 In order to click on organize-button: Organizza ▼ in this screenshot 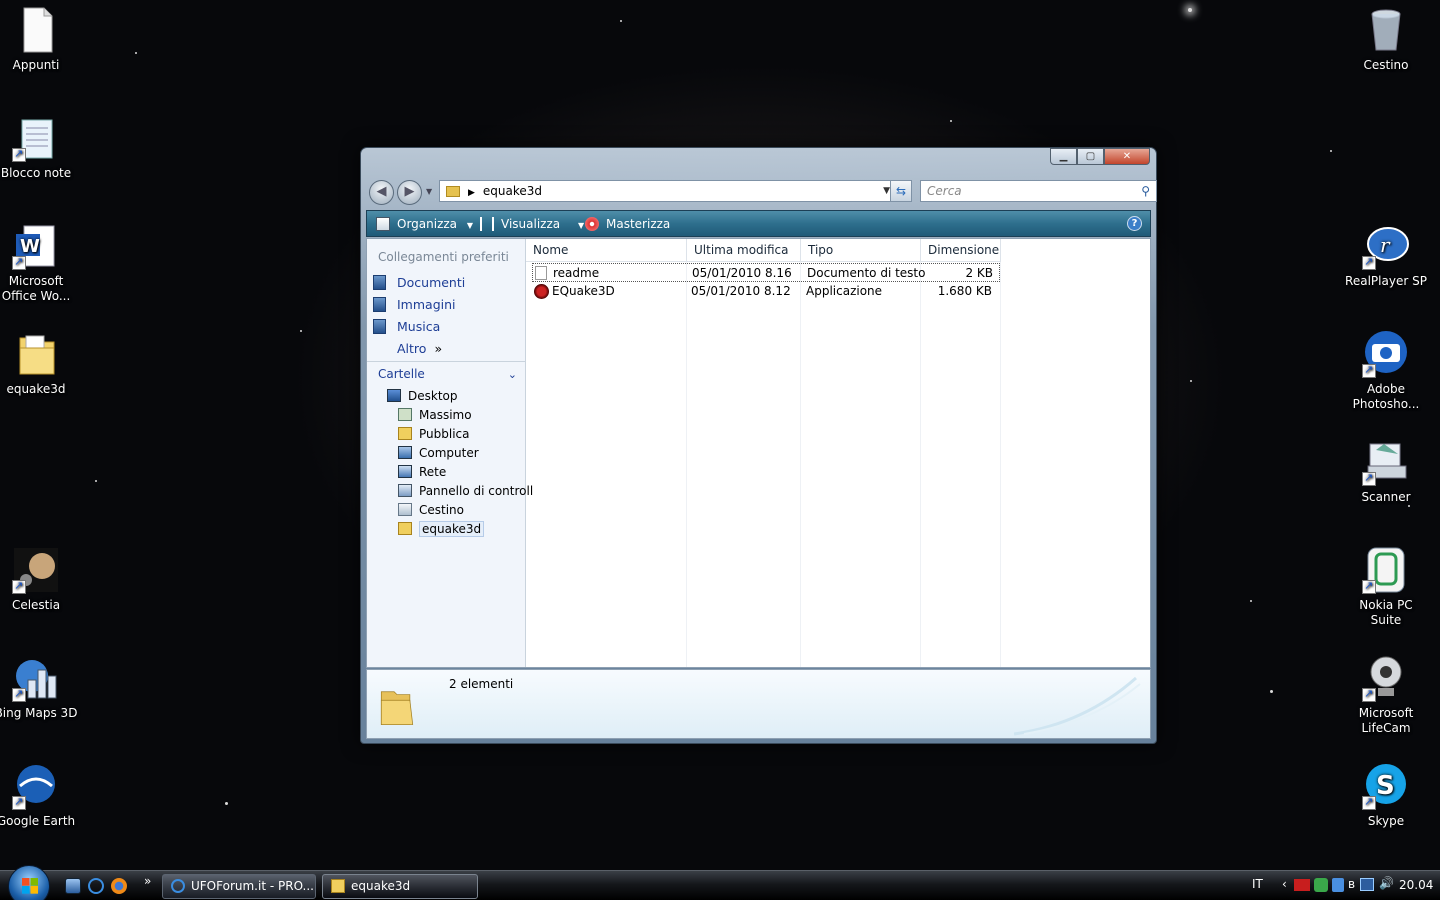, I will do `click(424, 225)`.